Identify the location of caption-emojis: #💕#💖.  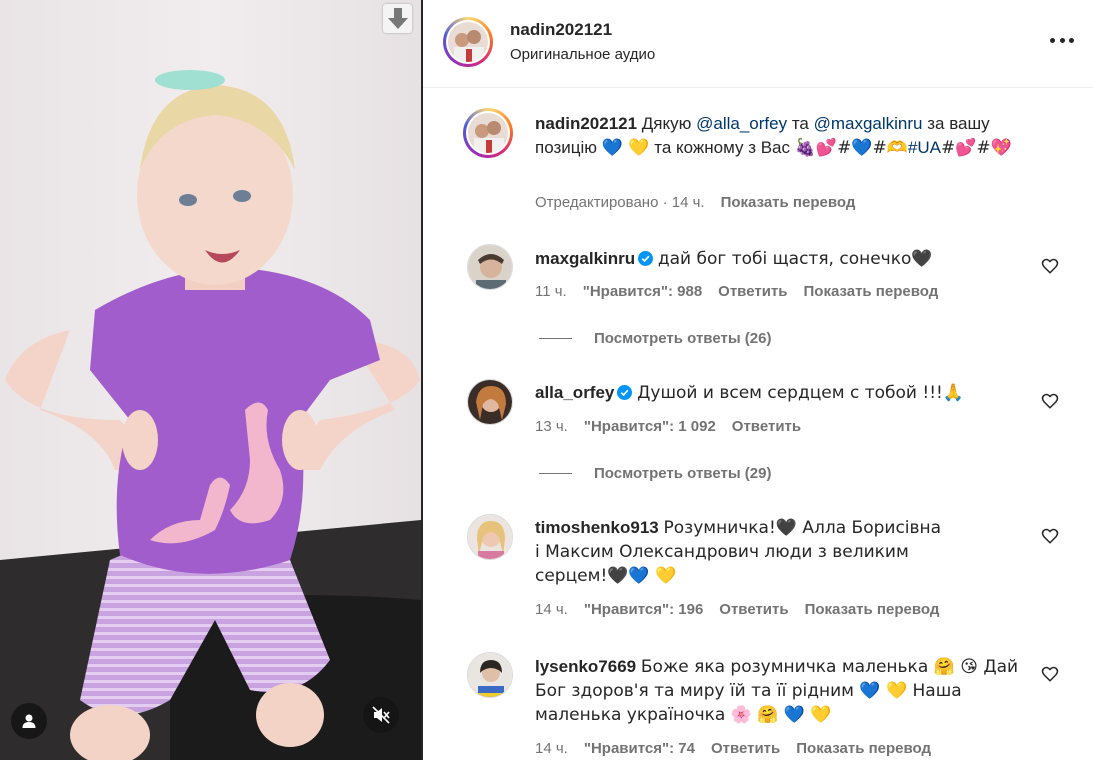
(976, 148).